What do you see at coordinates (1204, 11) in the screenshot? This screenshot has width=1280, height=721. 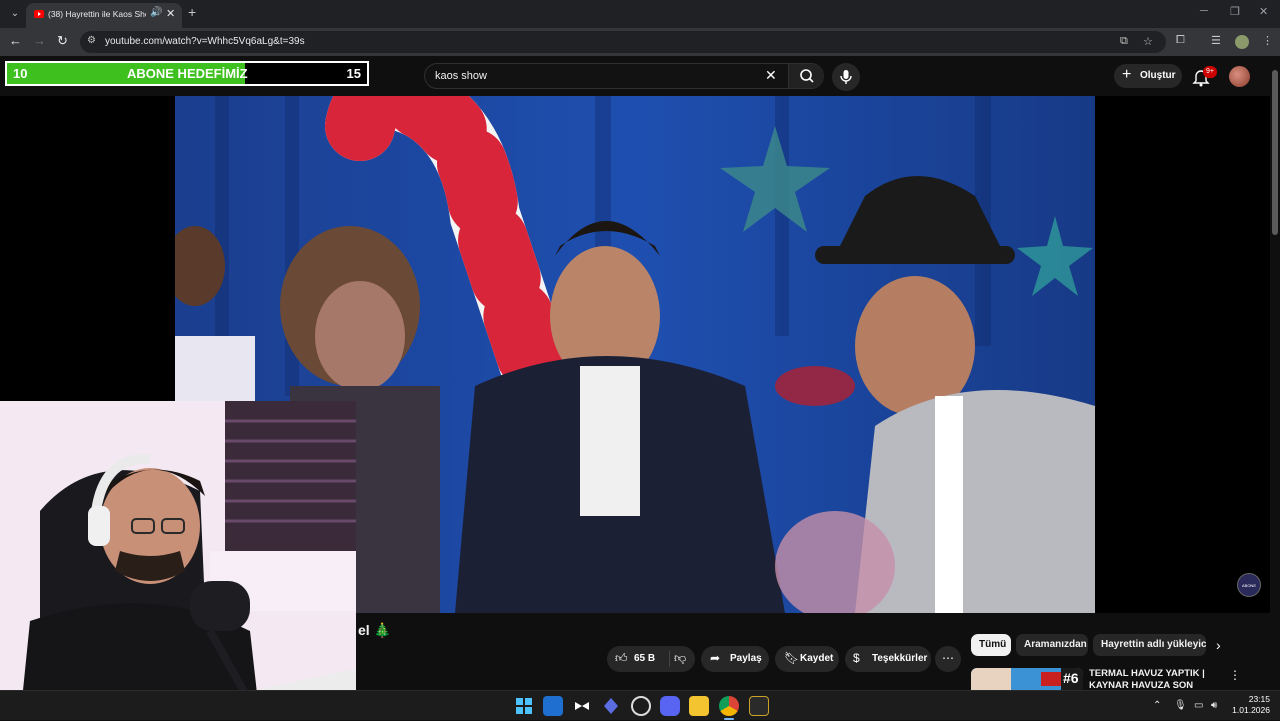 I see `minimize-icon: ─` at bounding box center [1204, 11].